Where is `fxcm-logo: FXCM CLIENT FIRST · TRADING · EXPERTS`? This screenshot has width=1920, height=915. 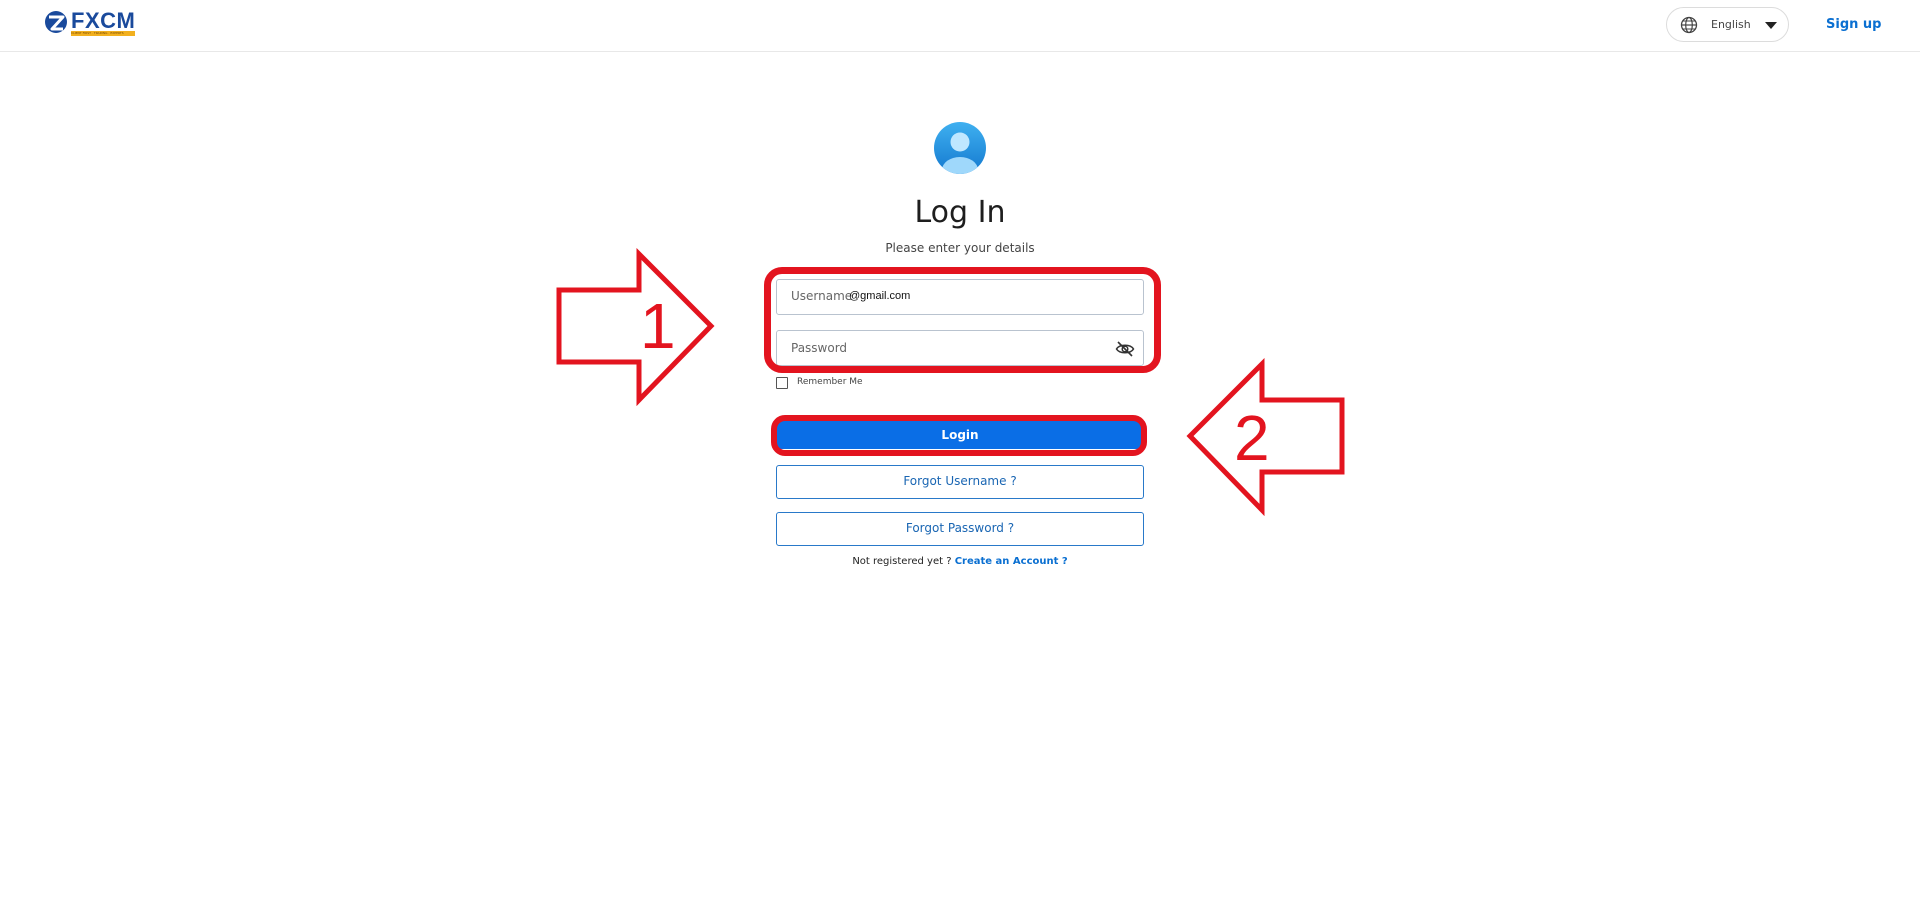
fxcm-logo: FXCM CLIENT FIRST · TRADING · EXPERTS is located at coordinates (92, 23).